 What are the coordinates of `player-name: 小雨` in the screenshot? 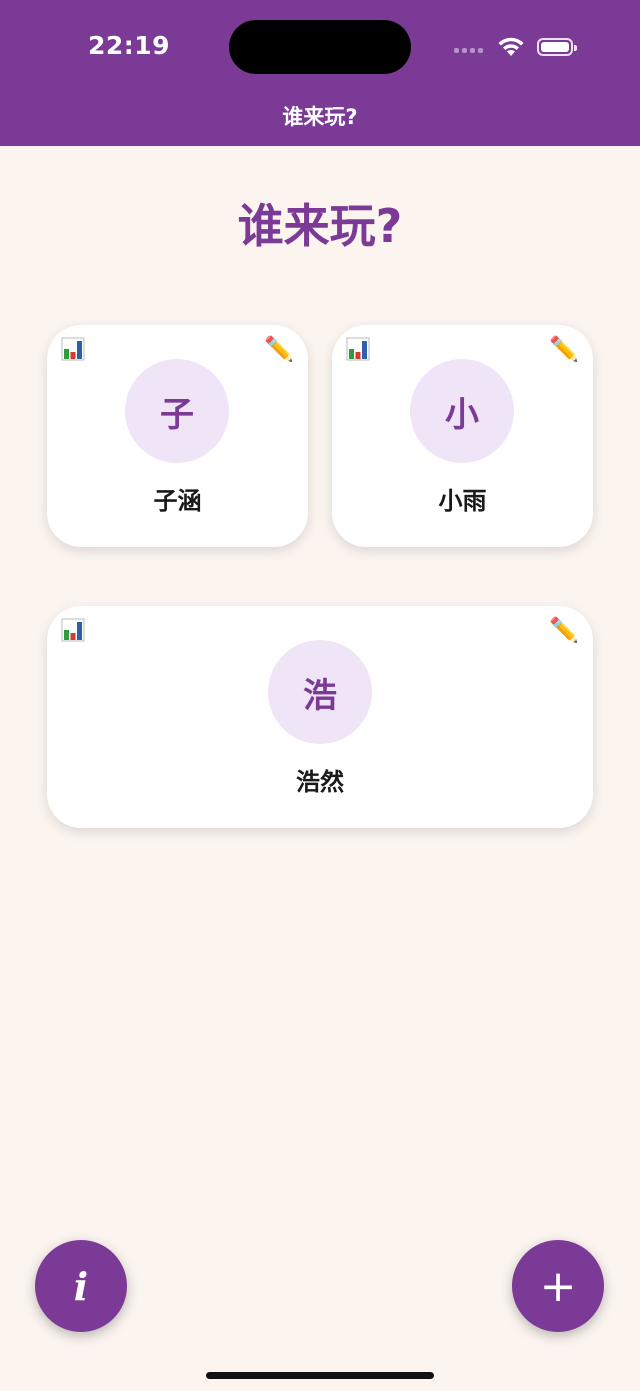 It's located at (462, 501).